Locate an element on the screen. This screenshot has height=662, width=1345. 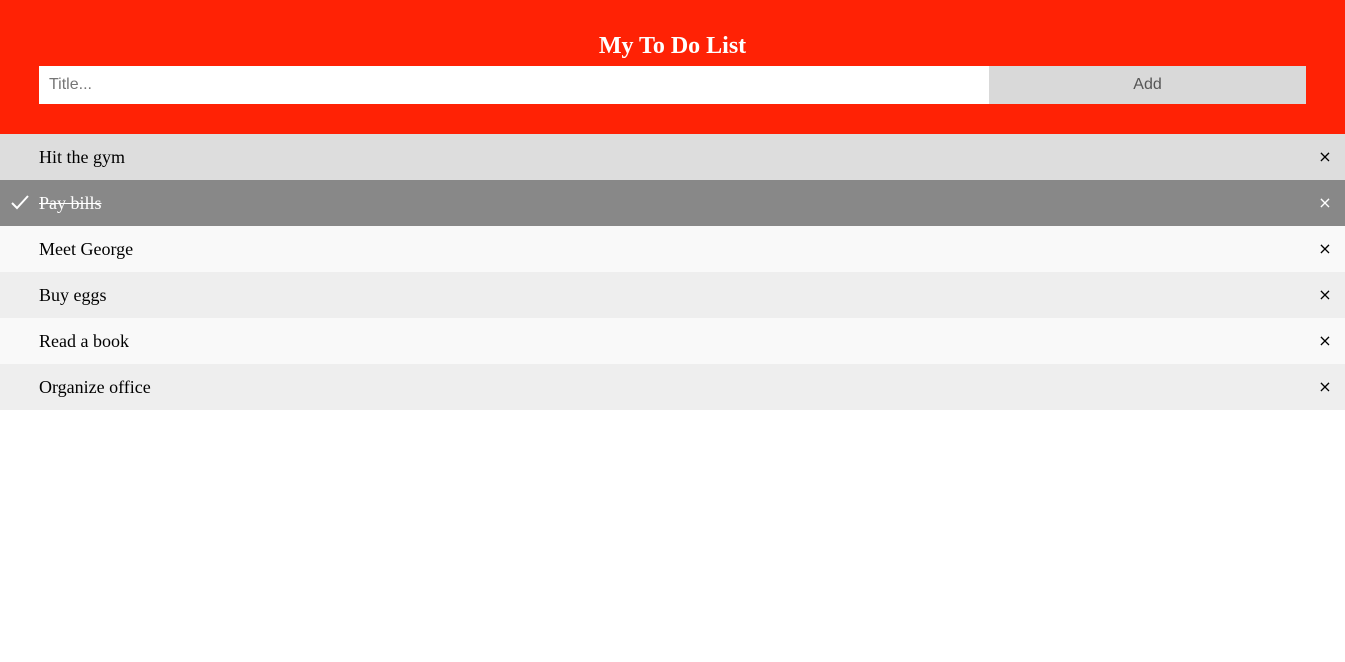
todo-item-label: Organize office is located at coordinates (95, 387).